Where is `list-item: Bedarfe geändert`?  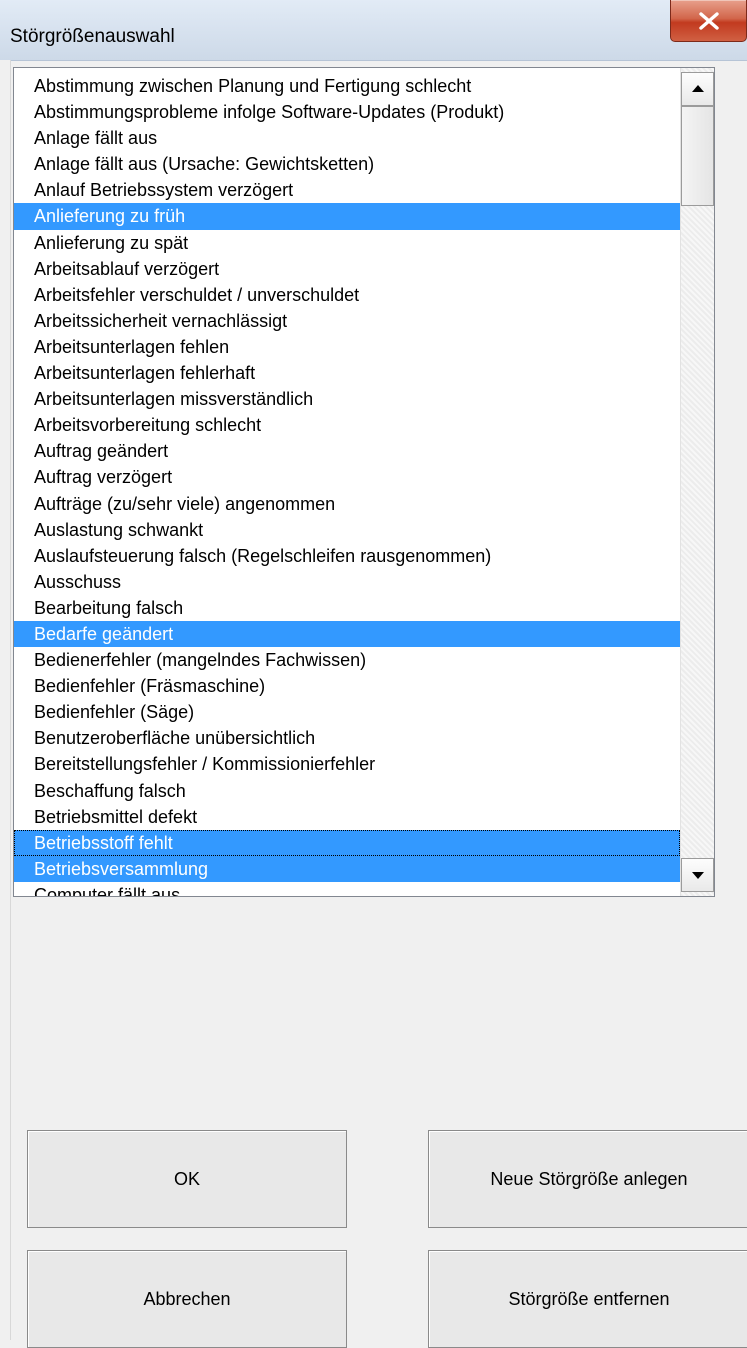
list-item: Bedarfe geändert is located at coordinates (347, 634).